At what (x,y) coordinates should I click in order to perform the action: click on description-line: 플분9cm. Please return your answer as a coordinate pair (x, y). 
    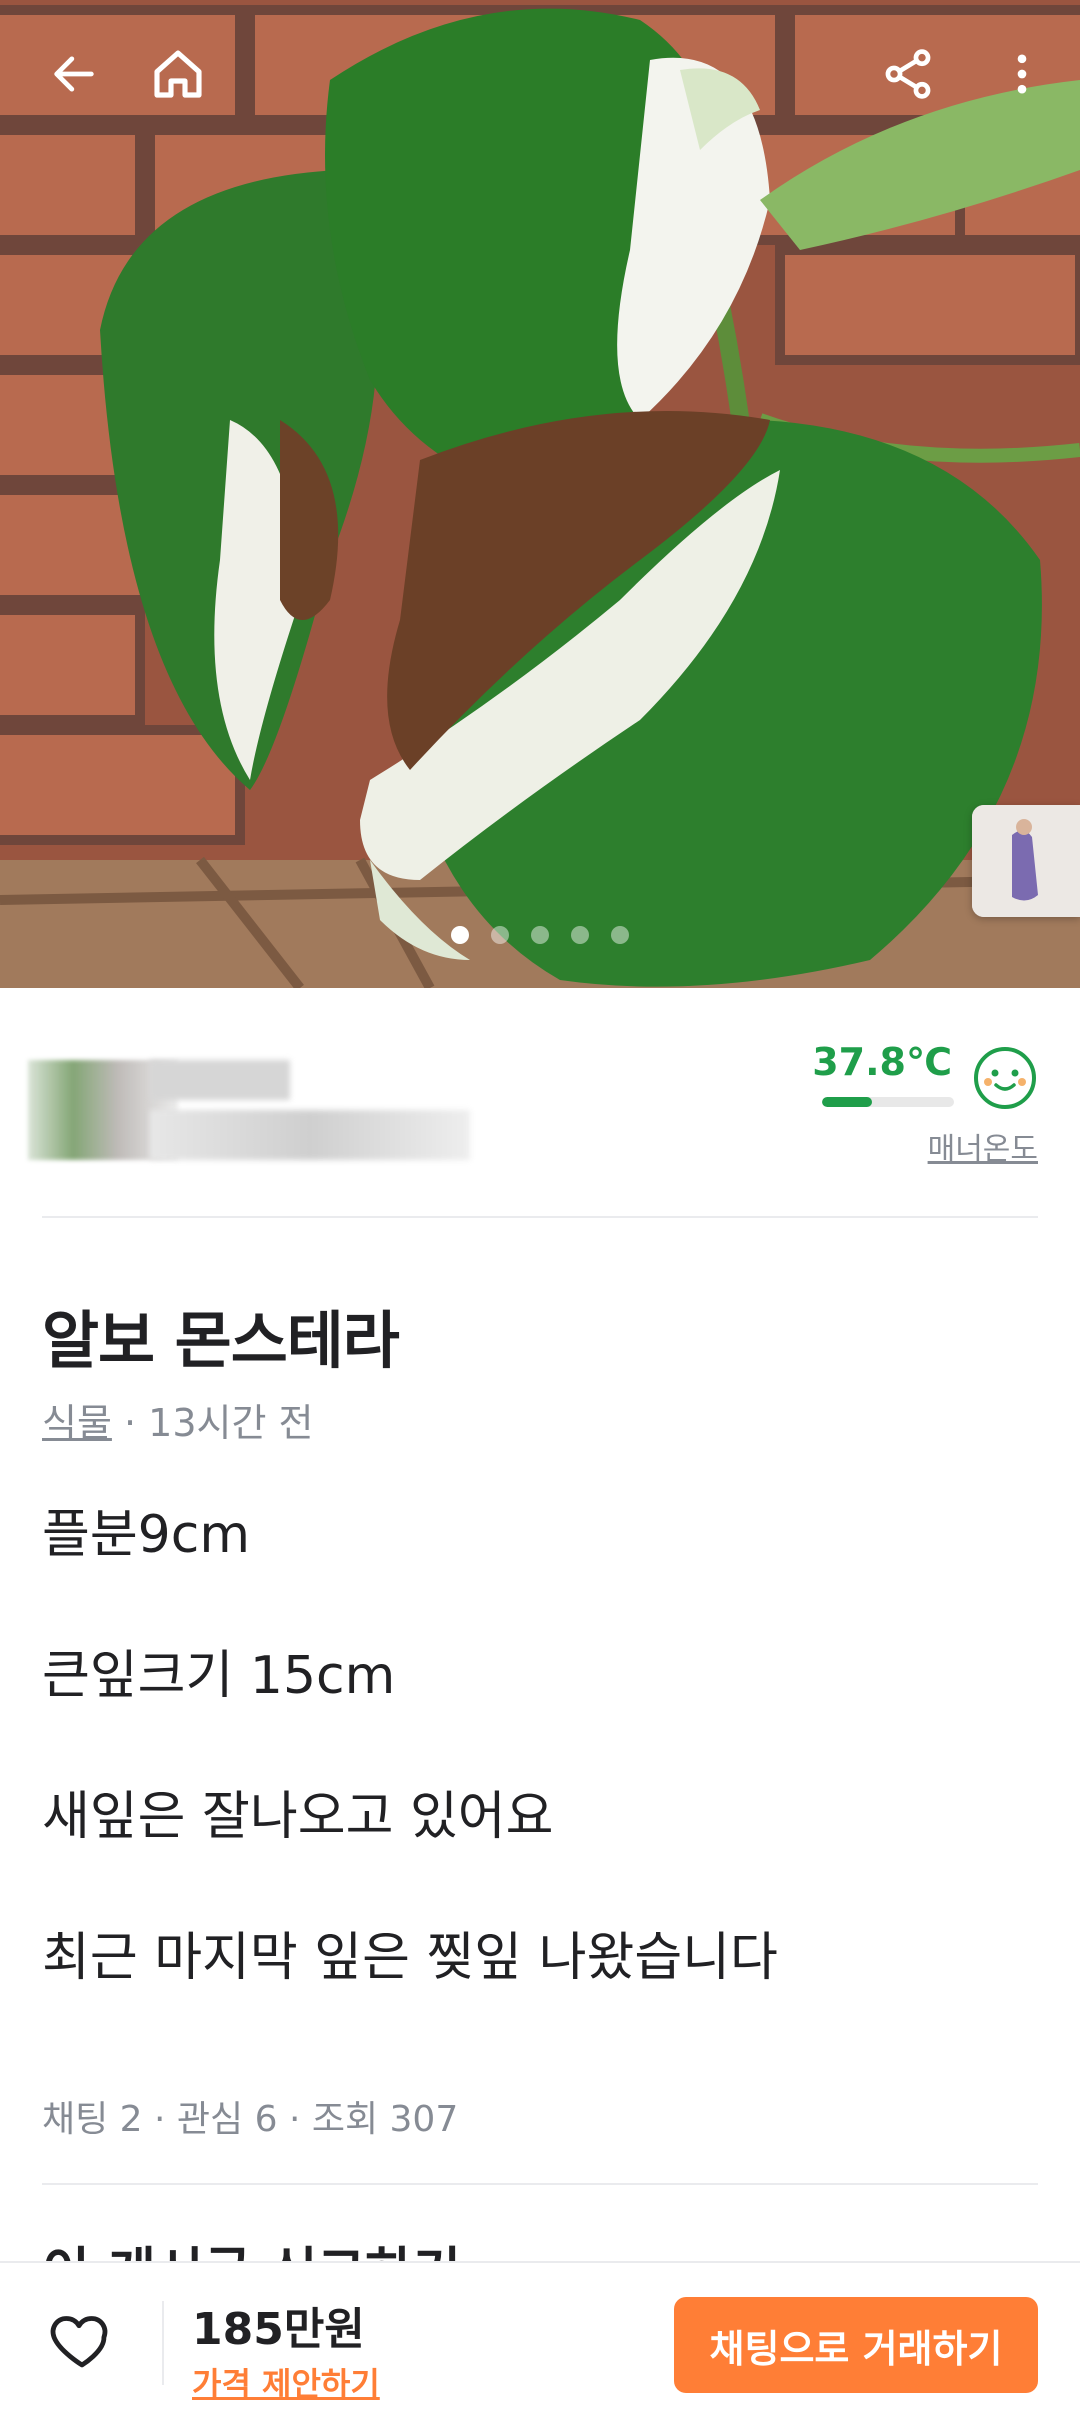
    Looking at the image, I should click on (146, 1535).